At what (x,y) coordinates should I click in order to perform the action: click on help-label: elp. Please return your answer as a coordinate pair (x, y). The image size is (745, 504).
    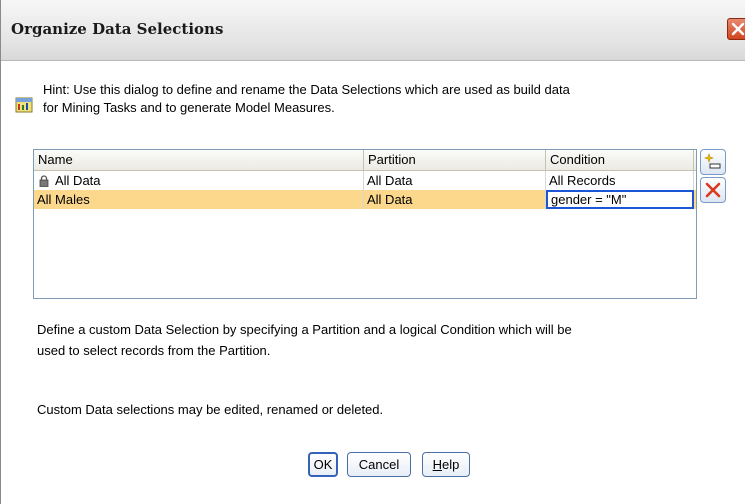
    Looking at the image, I should click on (451, 464).